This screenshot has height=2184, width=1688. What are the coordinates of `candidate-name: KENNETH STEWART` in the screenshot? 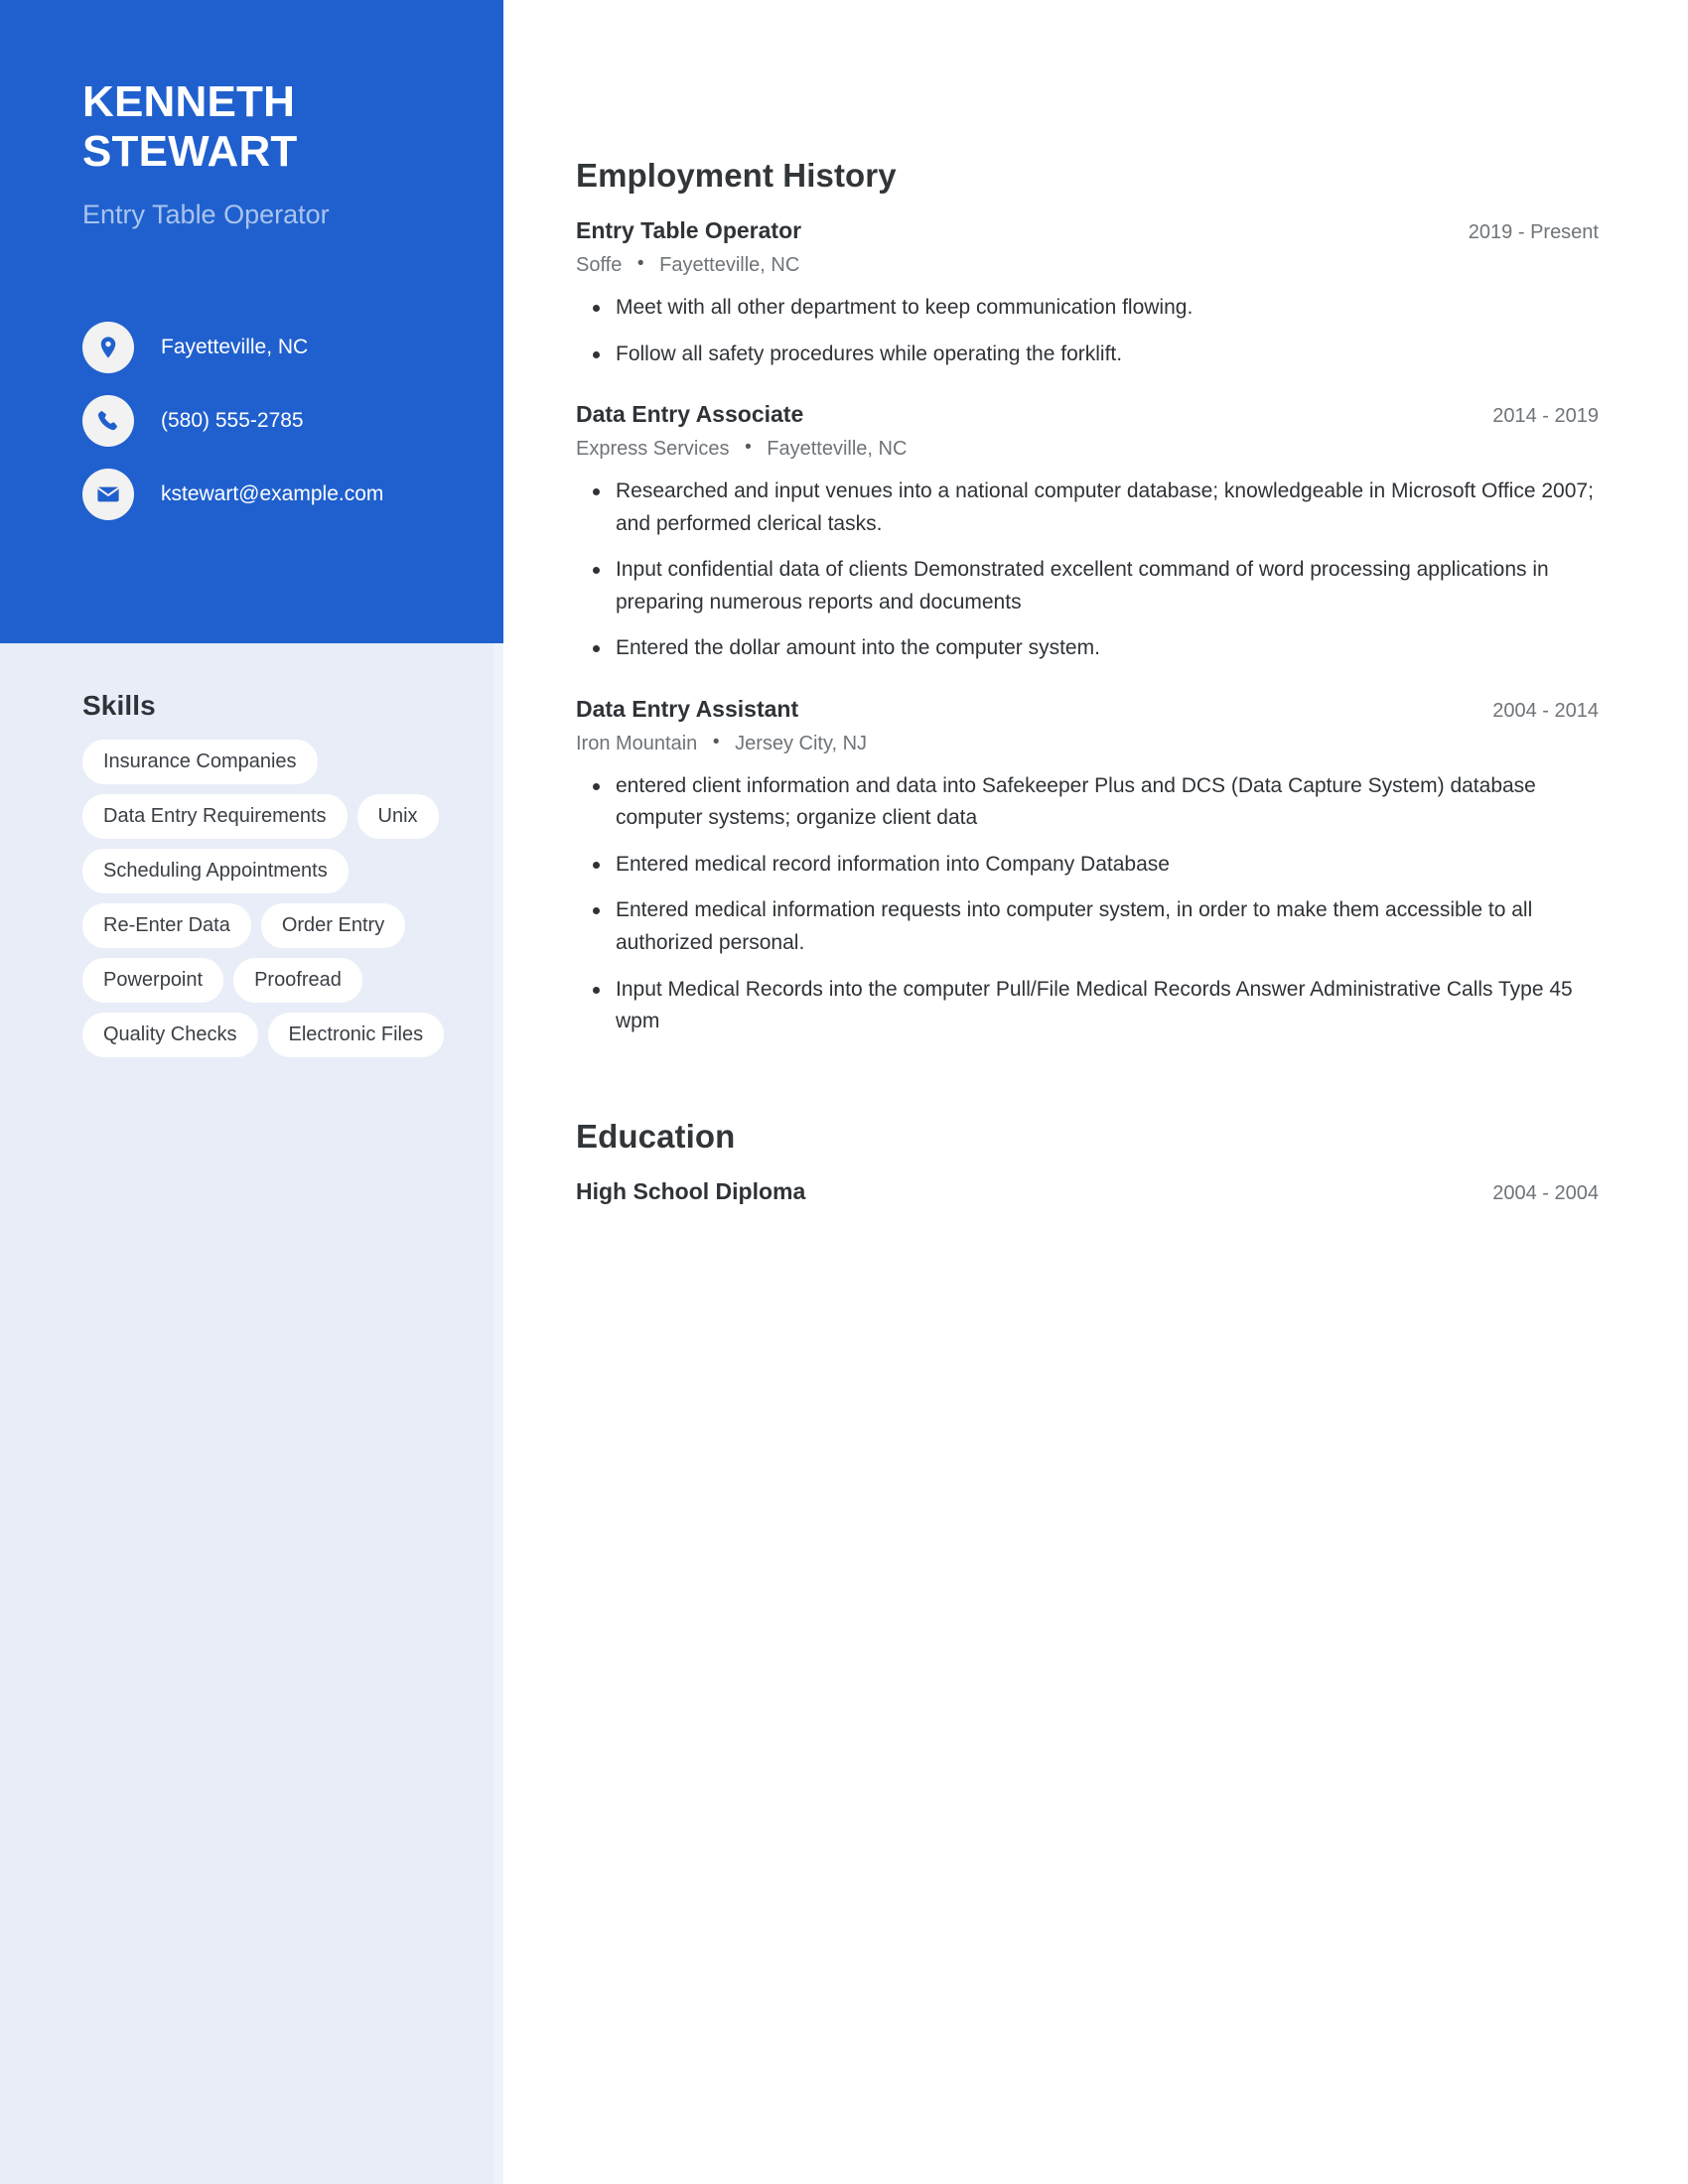 It's located at (190, 126).